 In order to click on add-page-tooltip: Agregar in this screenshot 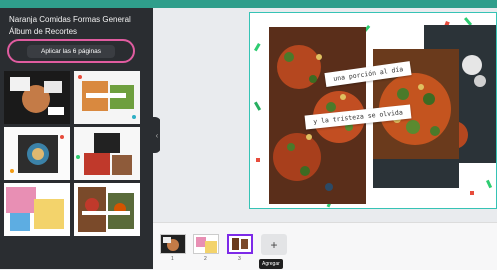, I will do `click(271, 264)`.